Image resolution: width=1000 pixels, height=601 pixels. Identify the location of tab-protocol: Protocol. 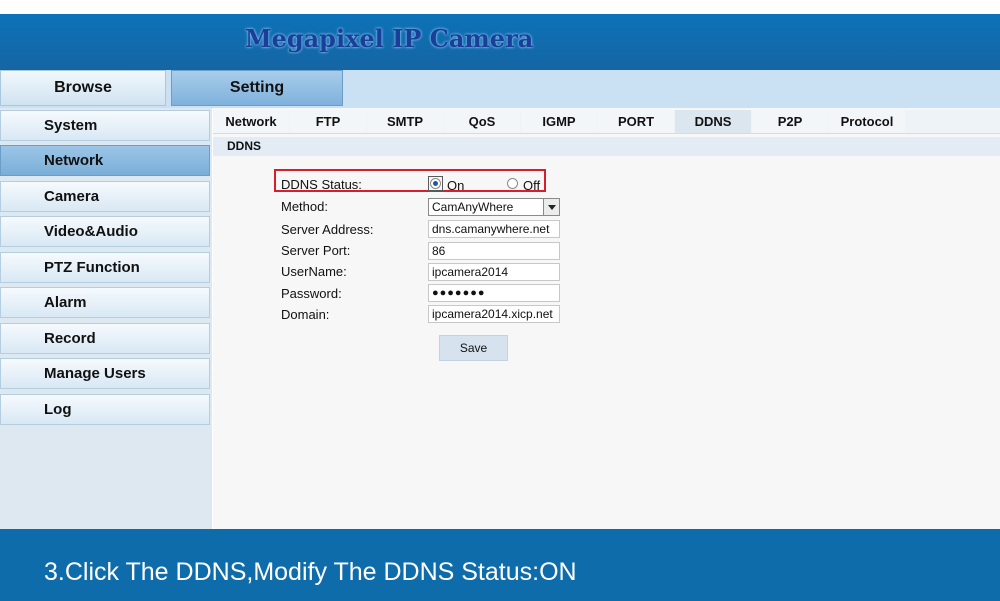
(867, 121).